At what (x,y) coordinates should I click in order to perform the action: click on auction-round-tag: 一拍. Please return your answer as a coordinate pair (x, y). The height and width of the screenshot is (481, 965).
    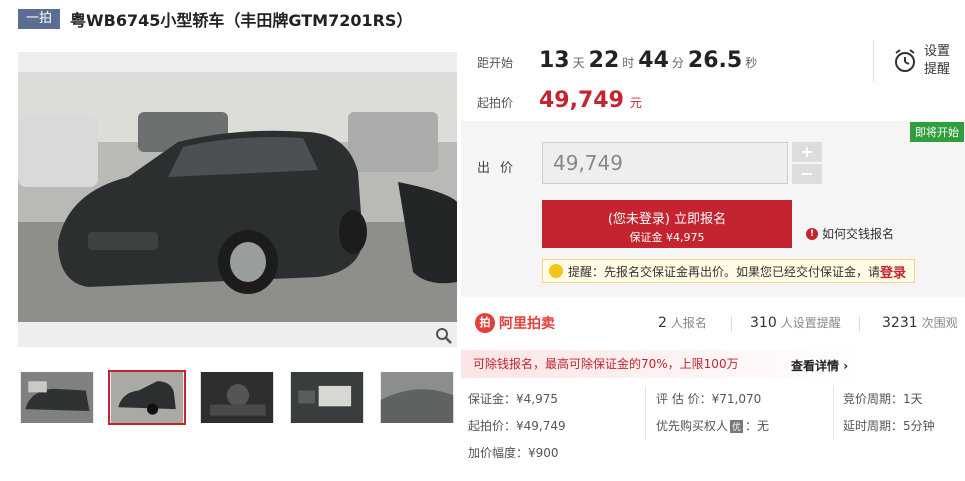
    Looking at the image, I should click on (39, 19).